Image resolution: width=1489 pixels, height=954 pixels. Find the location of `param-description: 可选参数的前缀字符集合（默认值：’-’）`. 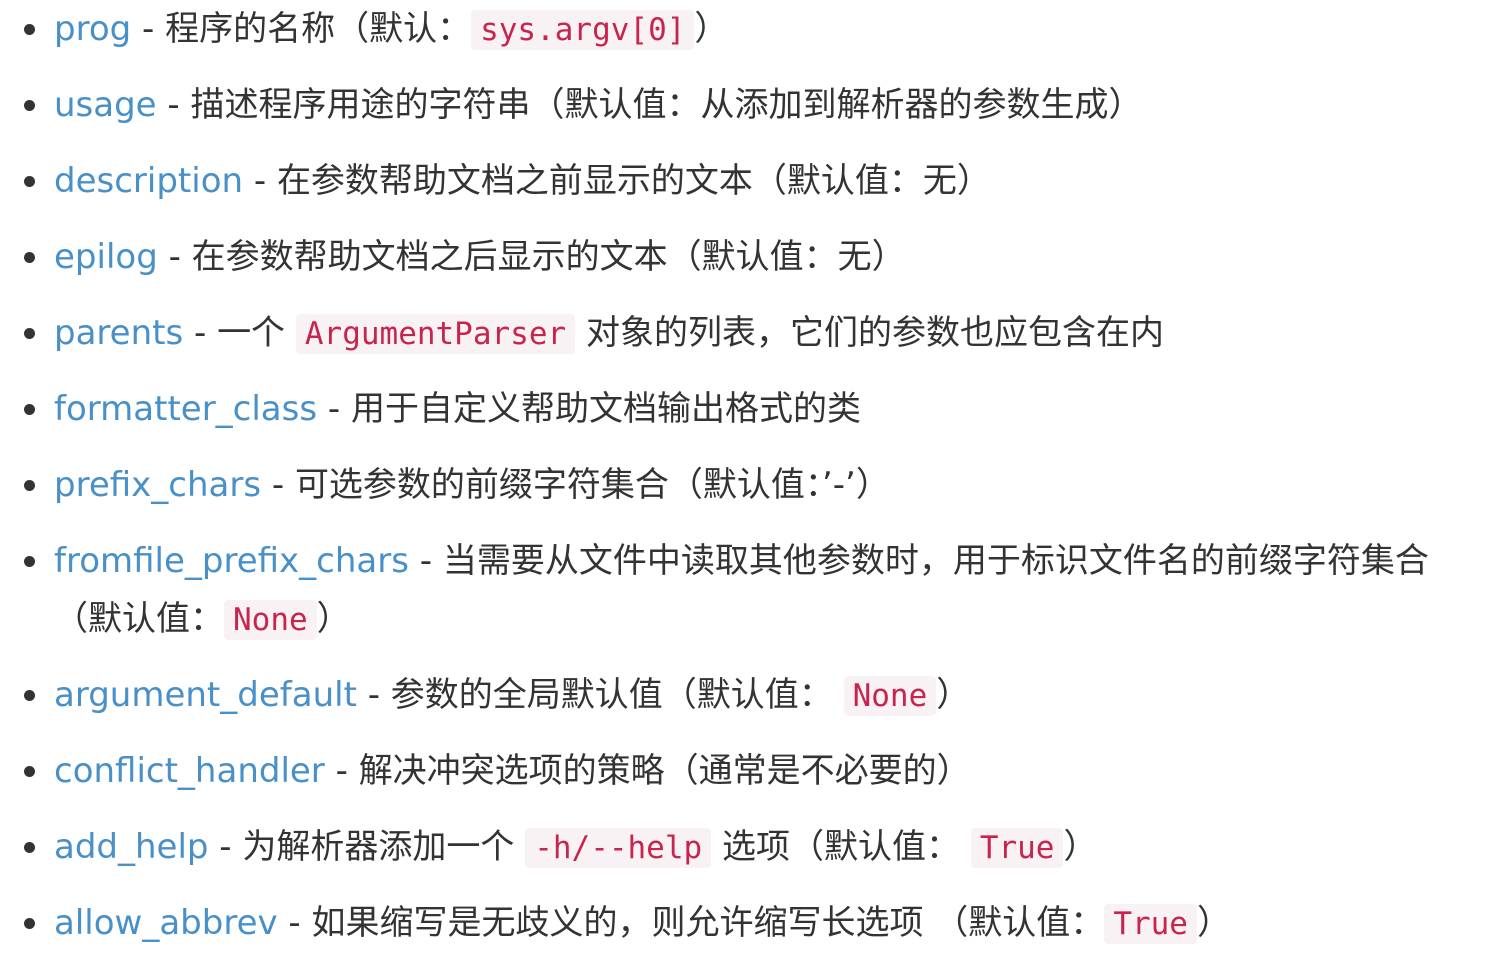

param-description: 可选参数的前缀字符集合（默认值：’-’） is located at coordinates (592, 485).